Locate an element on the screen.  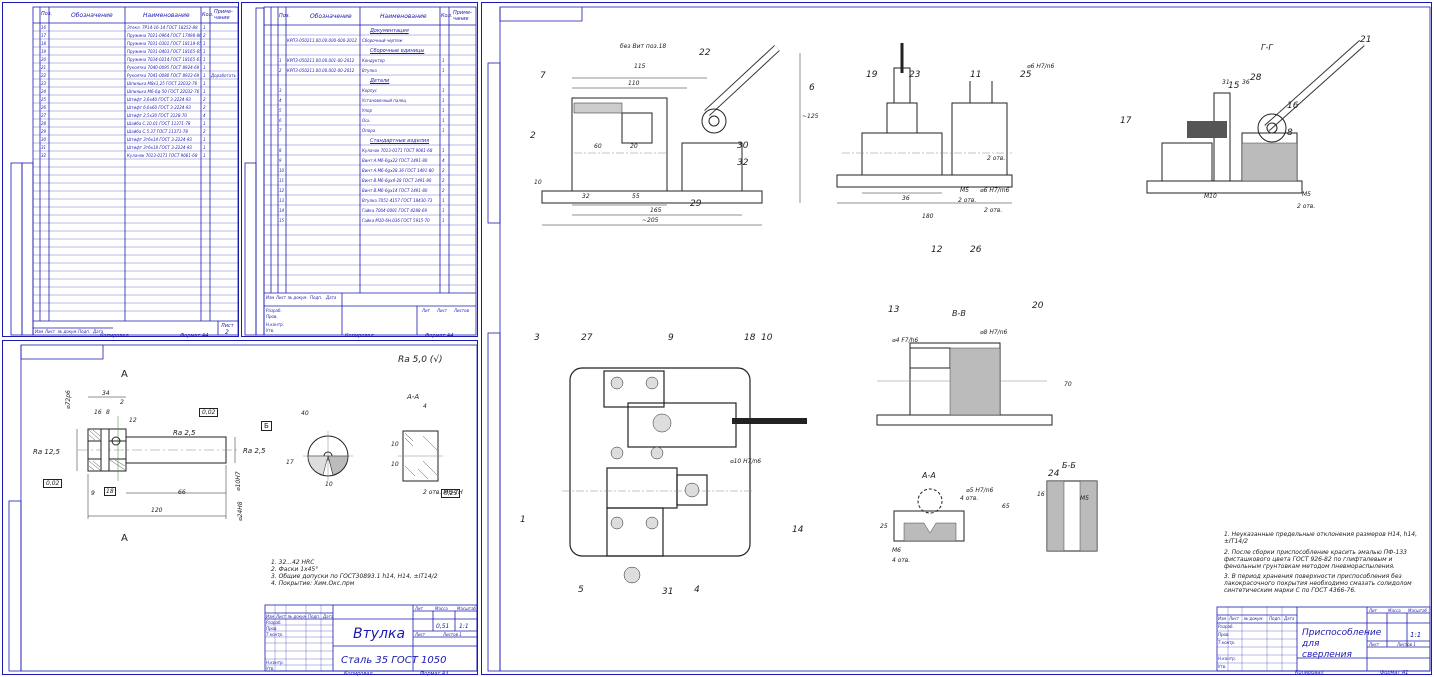
spec1-row-name: Шайба С.5.37 ГОСТ 11371-78 is located at coordinates (157, 131).